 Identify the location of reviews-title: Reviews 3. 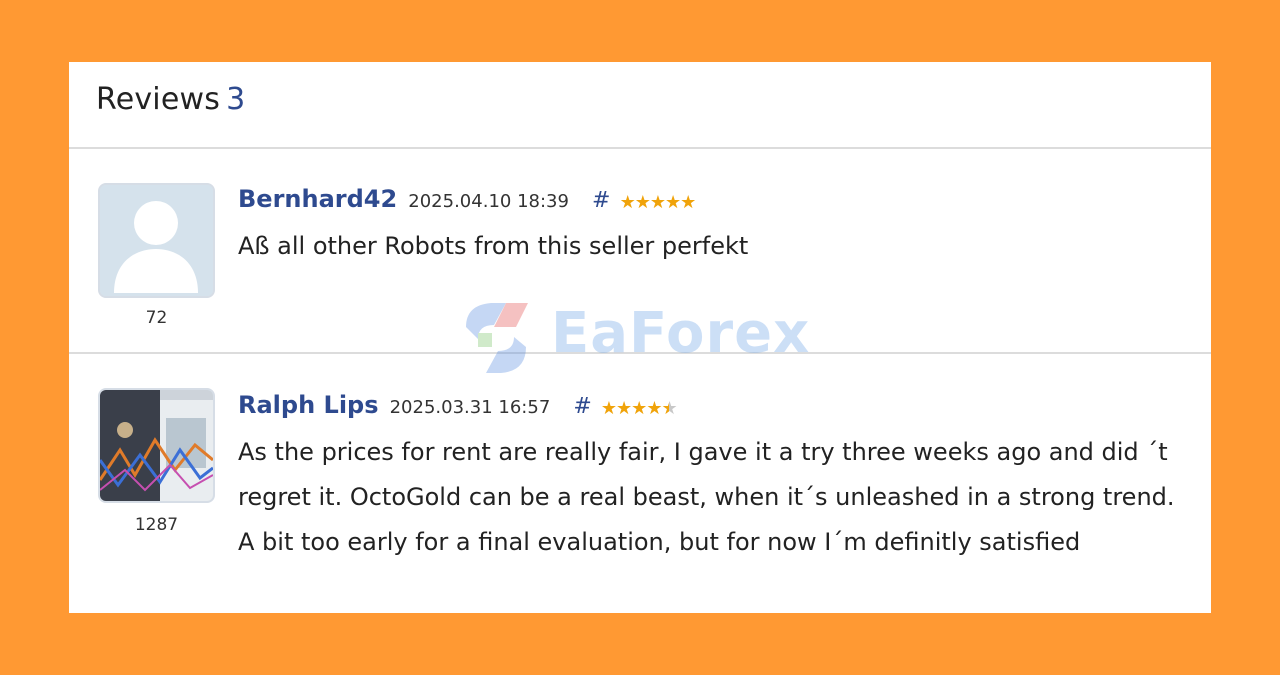
(170, 99).